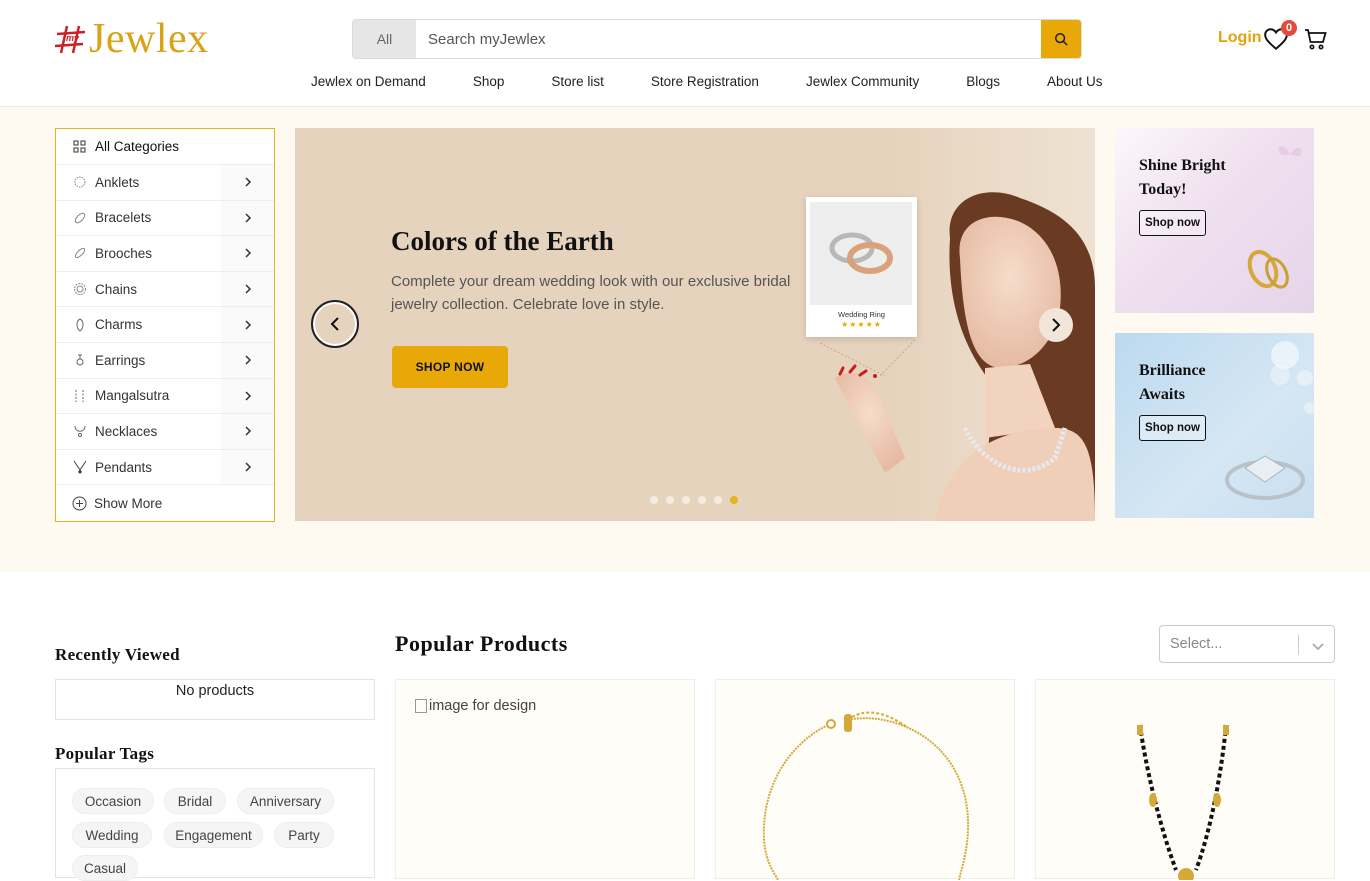  What do you see at coordinates (1061, 39) in the screenshot?
I see `search-button` at bounding box center [1061, 39].